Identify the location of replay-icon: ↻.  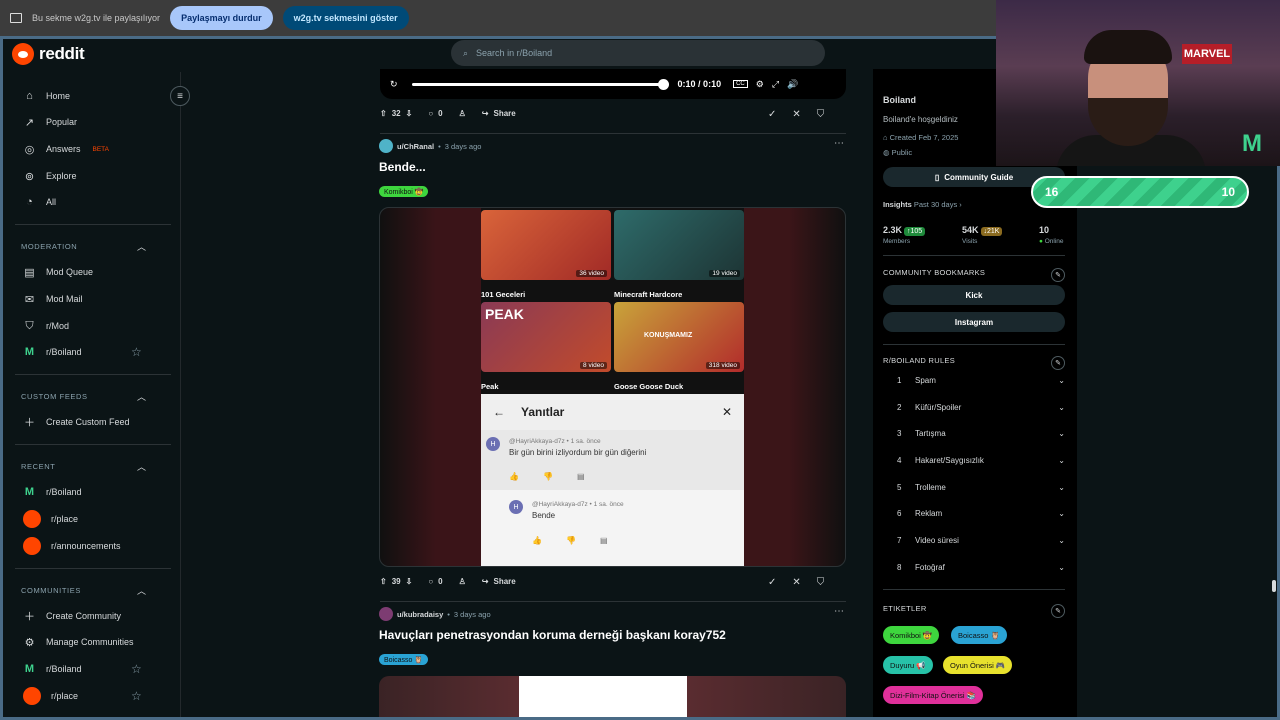
(394, 84).